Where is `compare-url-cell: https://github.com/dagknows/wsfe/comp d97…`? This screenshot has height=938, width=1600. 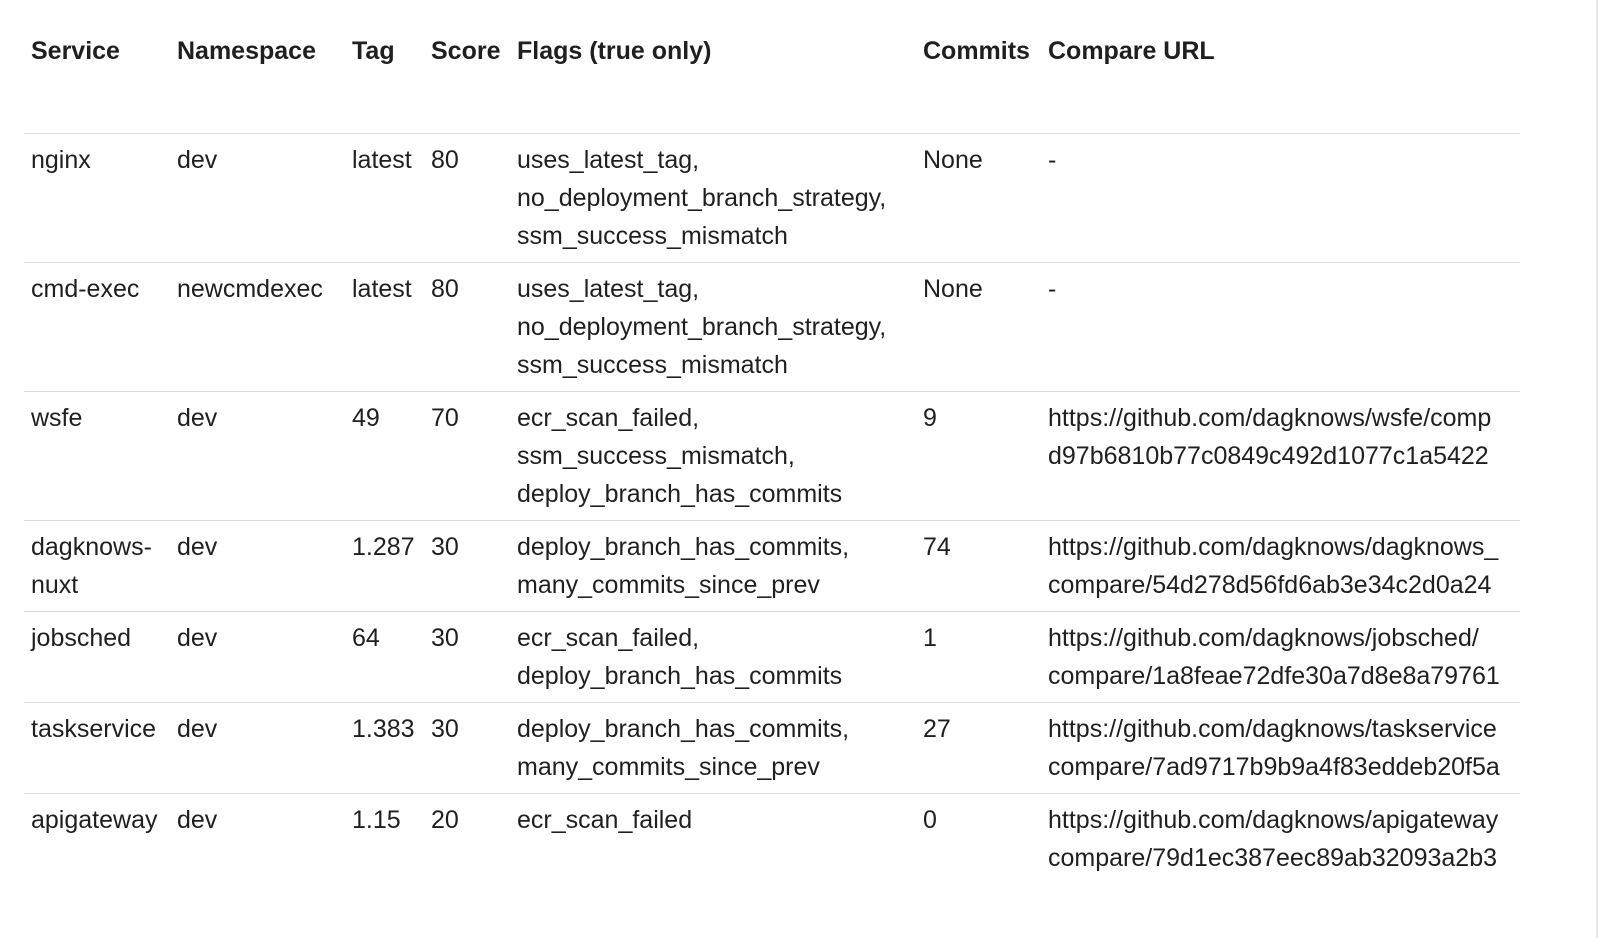
compare-url-cell: https://github.com/dagknows/wsfe/comp d97… is located at coordinates (1280, 456).